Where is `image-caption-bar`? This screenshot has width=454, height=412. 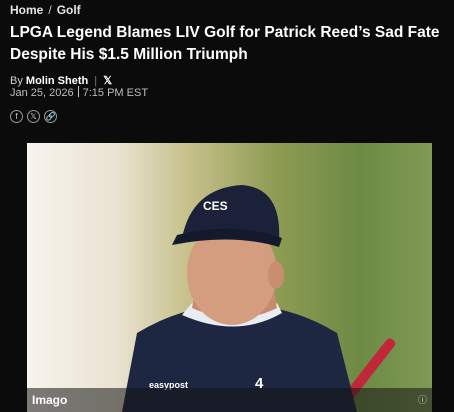 image-caption-bar is located at coordinates (229, 400).